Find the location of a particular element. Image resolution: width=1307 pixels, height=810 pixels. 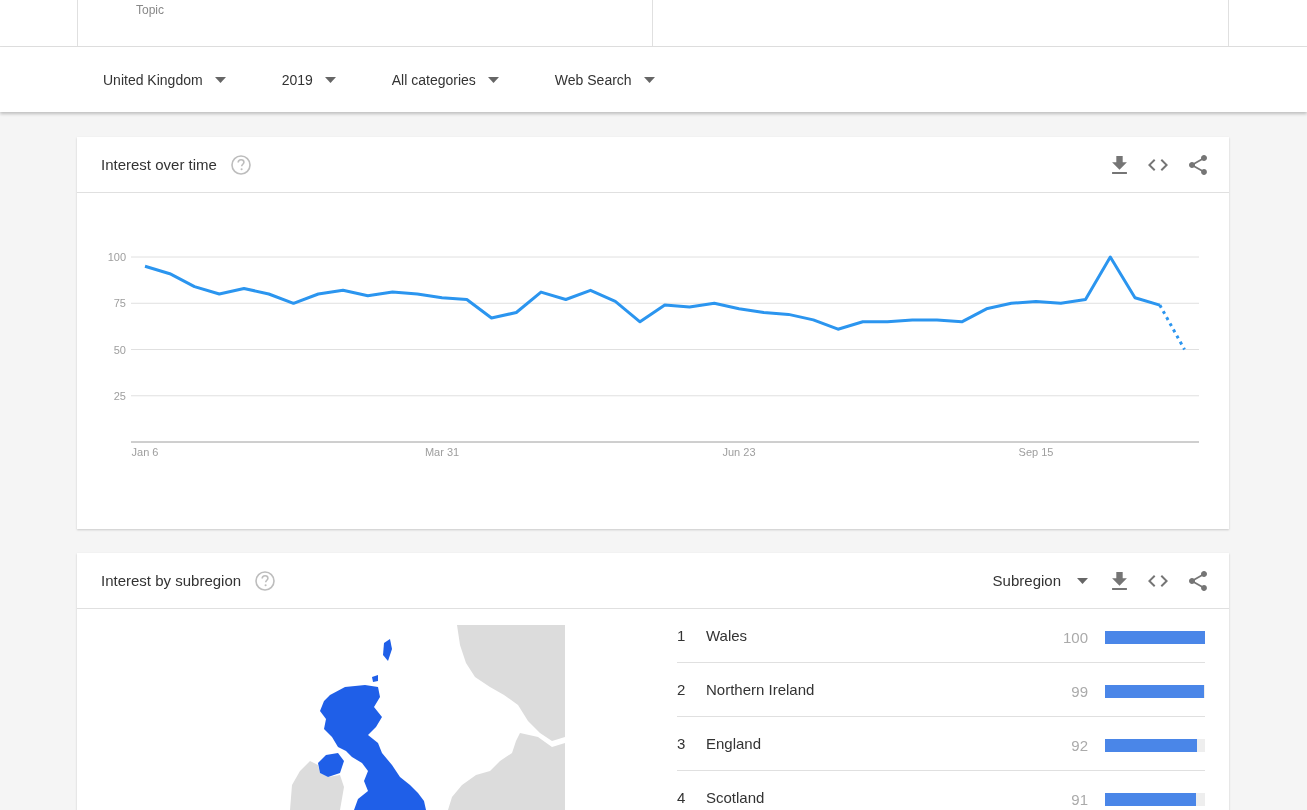

y-axis-label: 50 is located at coordinates (119, 349).